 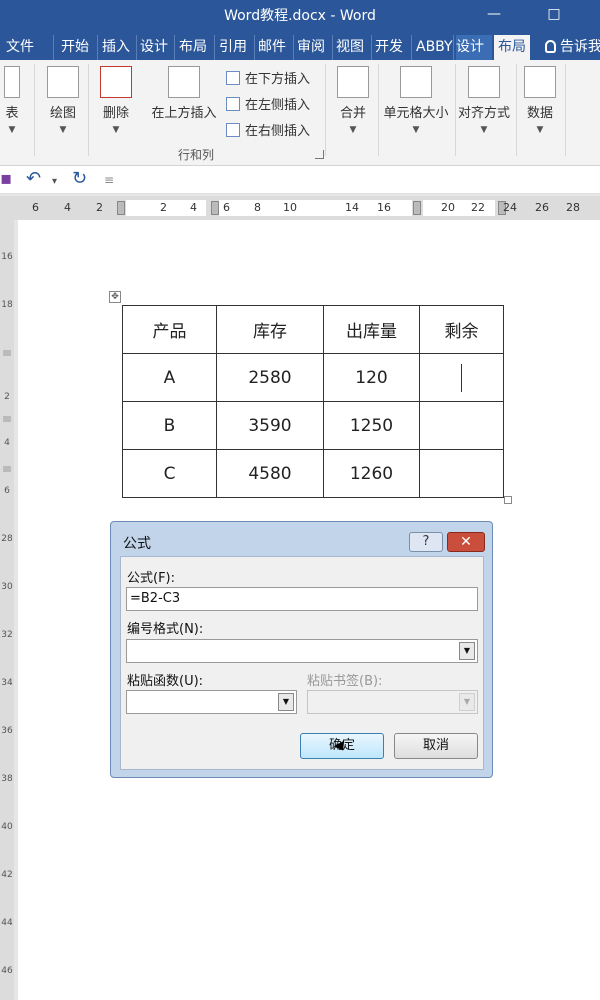 I want to click on number-format-select: ▼, so click(x=302, y=651).